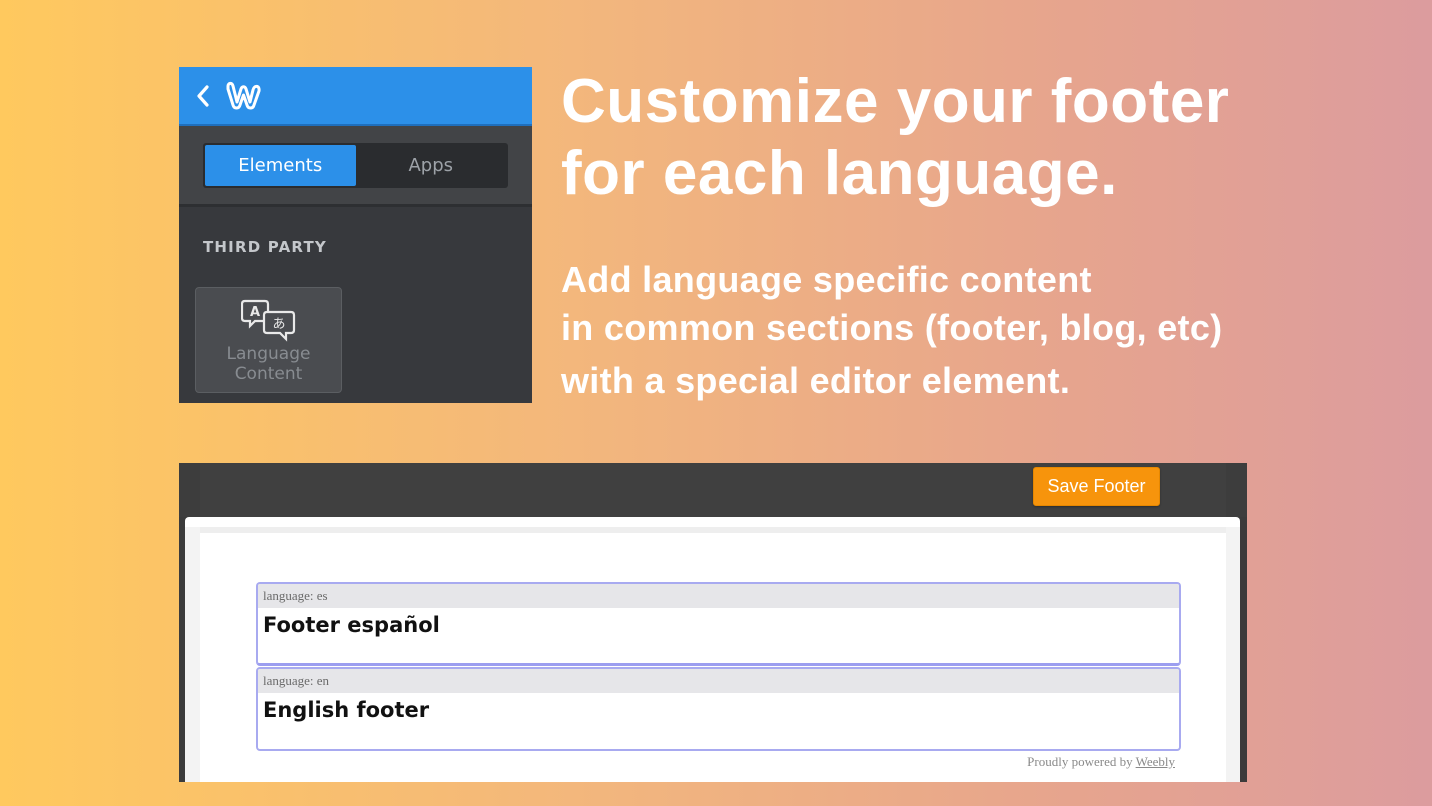 The height and width of the screenshot is (806, 1432). I want to click on language-translate-icon: A あ, so click(268, 320).